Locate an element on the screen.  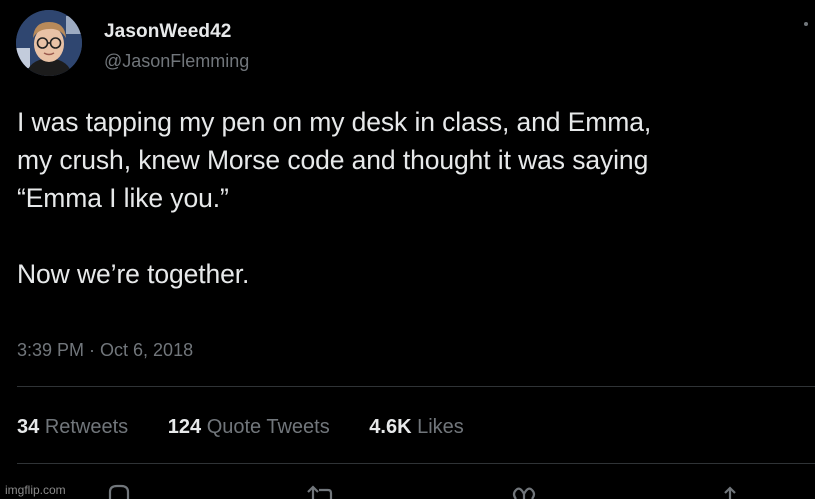
tweet-timestamp: 3:39 PM · Oct 6, 2018 is located at coordinates (105, 350).